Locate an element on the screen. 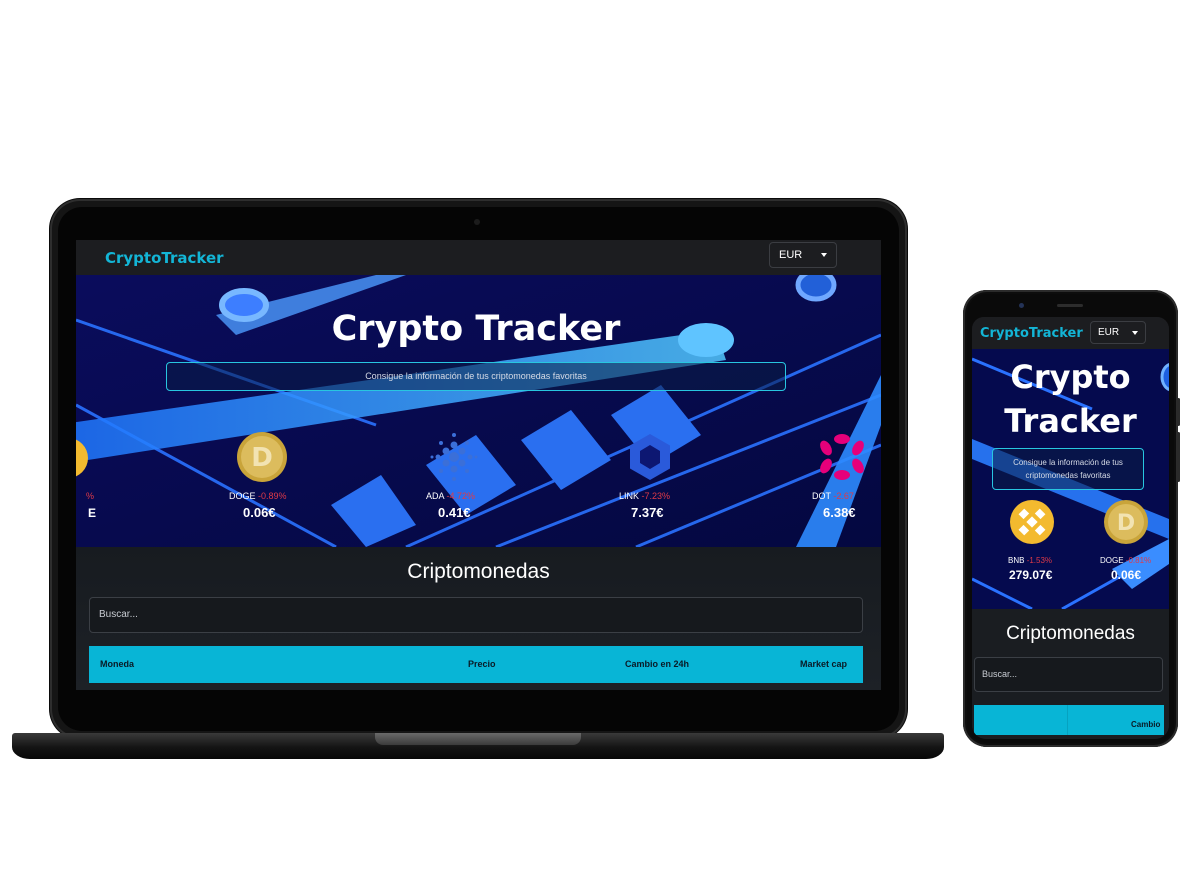 This screenshot has width=1193, height=895. column-header-coin: Moneda is located at coordinates (117, 664).